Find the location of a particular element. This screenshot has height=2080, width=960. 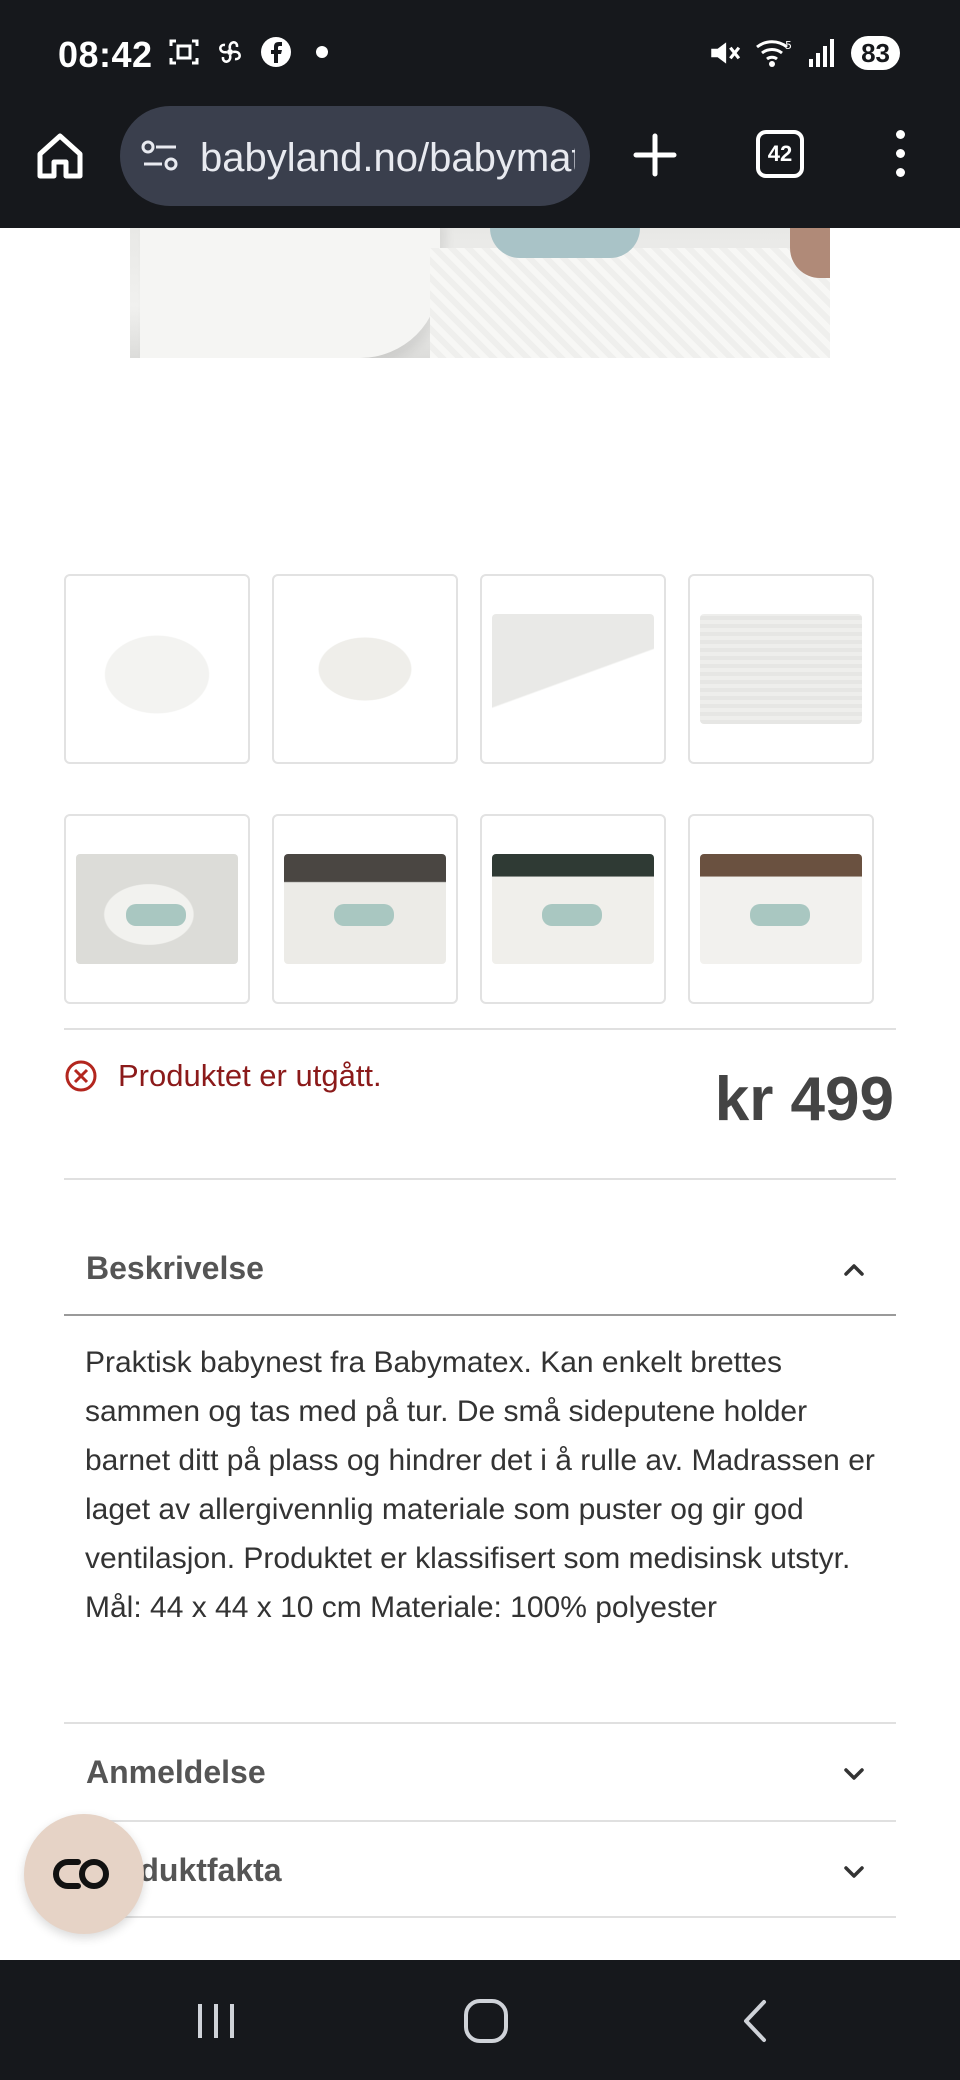

wifi-icon: 5 is located at coordinates (774, 53).